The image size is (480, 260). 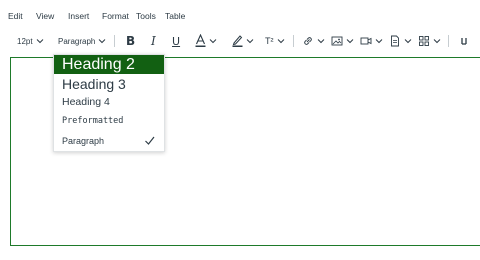 What do you see at coordinates (424, 41) in the screenshot?
I see `apps-icon` at bounding box center [424, 41].